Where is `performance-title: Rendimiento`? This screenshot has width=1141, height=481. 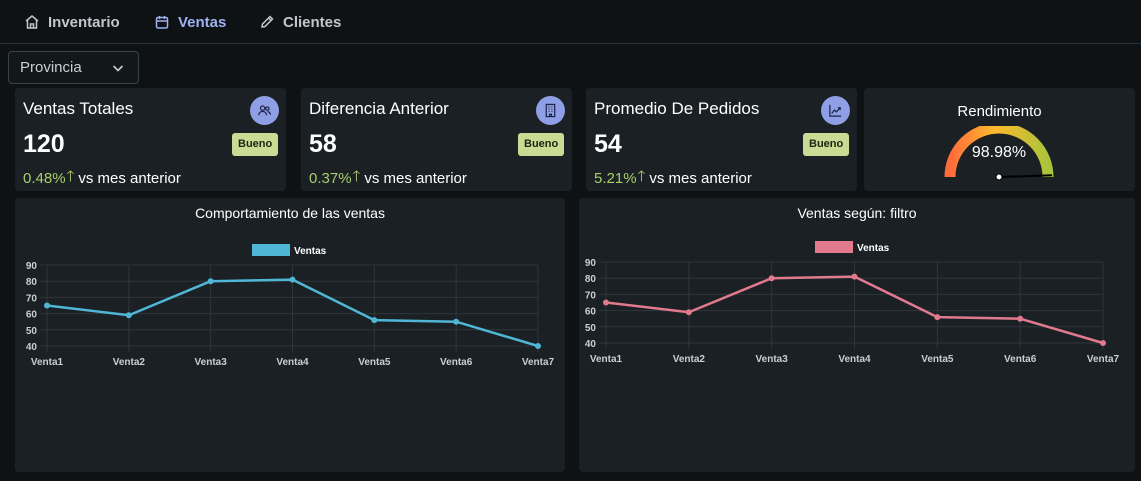 performance-title: Rendimiento is located at coordinates (999, 111).